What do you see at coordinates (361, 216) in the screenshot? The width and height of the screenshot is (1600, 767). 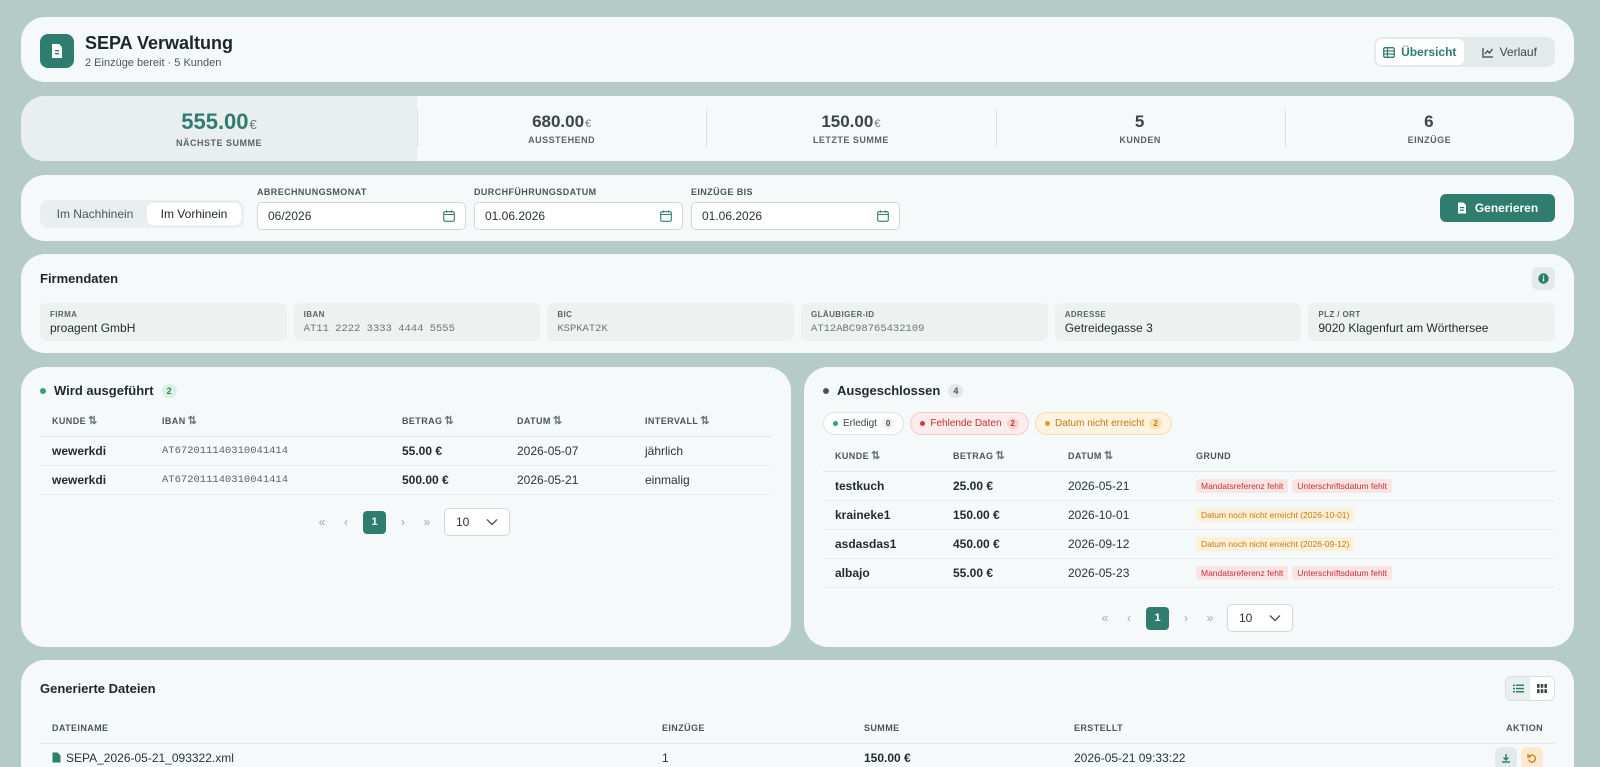 I see `abrechnungsmonat-input: 06/2026` at bounding box center [361, 216].